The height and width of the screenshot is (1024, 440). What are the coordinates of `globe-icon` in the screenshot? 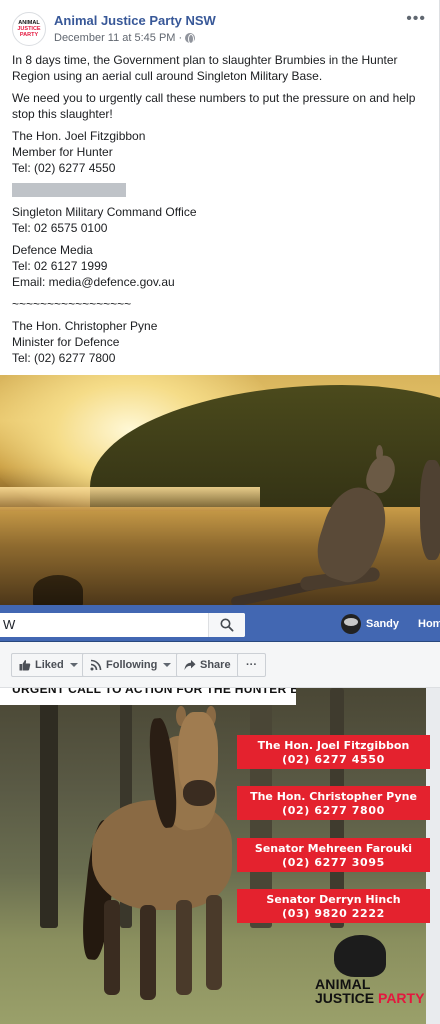 It's located at (190, 38).